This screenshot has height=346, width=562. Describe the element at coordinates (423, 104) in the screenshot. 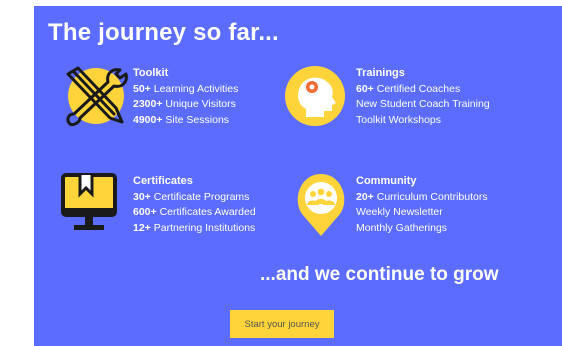

I see `trainings-line-2: New Student Coach Training` at that location.